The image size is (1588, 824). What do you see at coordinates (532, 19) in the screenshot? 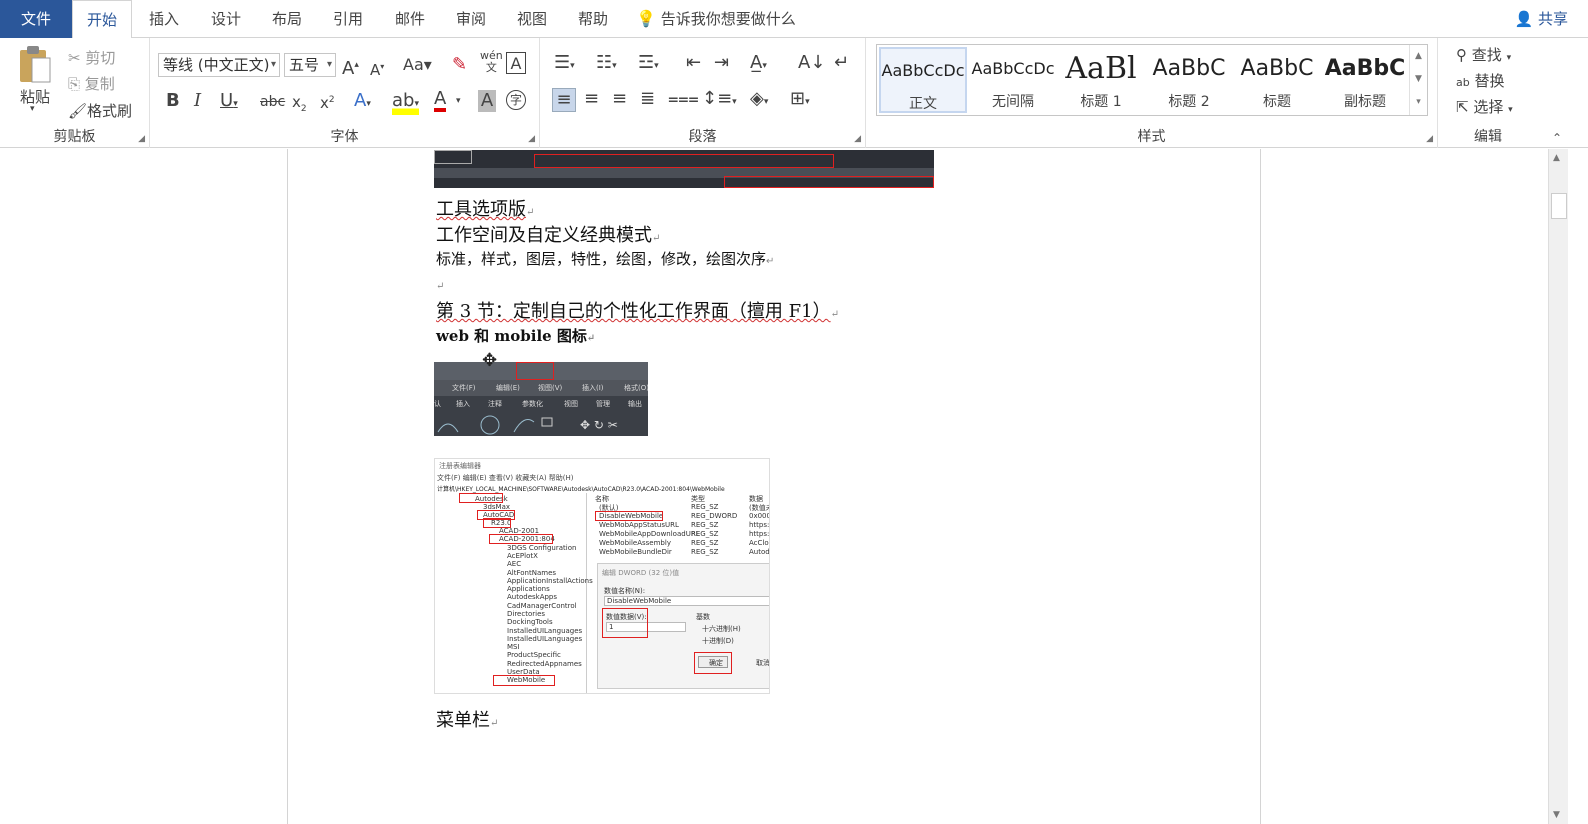
I see `tab-view: 视图` at bounding box center [532, 19].